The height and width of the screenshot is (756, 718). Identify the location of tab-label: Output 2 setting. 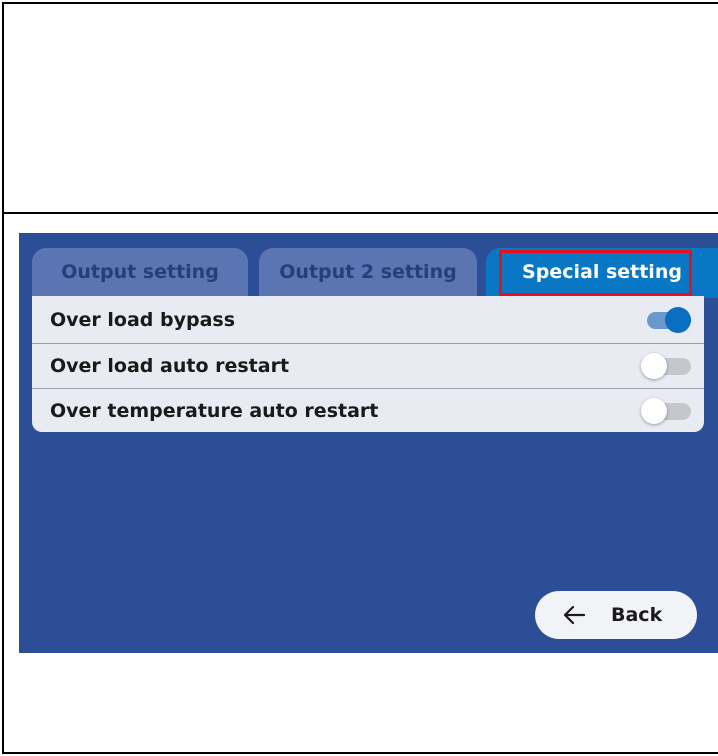
(368, 272).